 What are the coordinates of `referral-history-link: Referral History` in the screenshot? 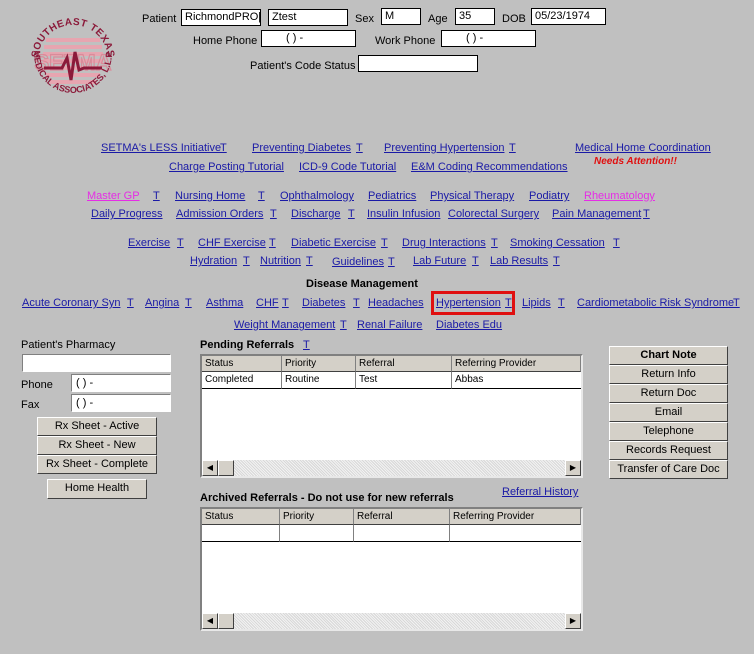 It's located at (540, 492).